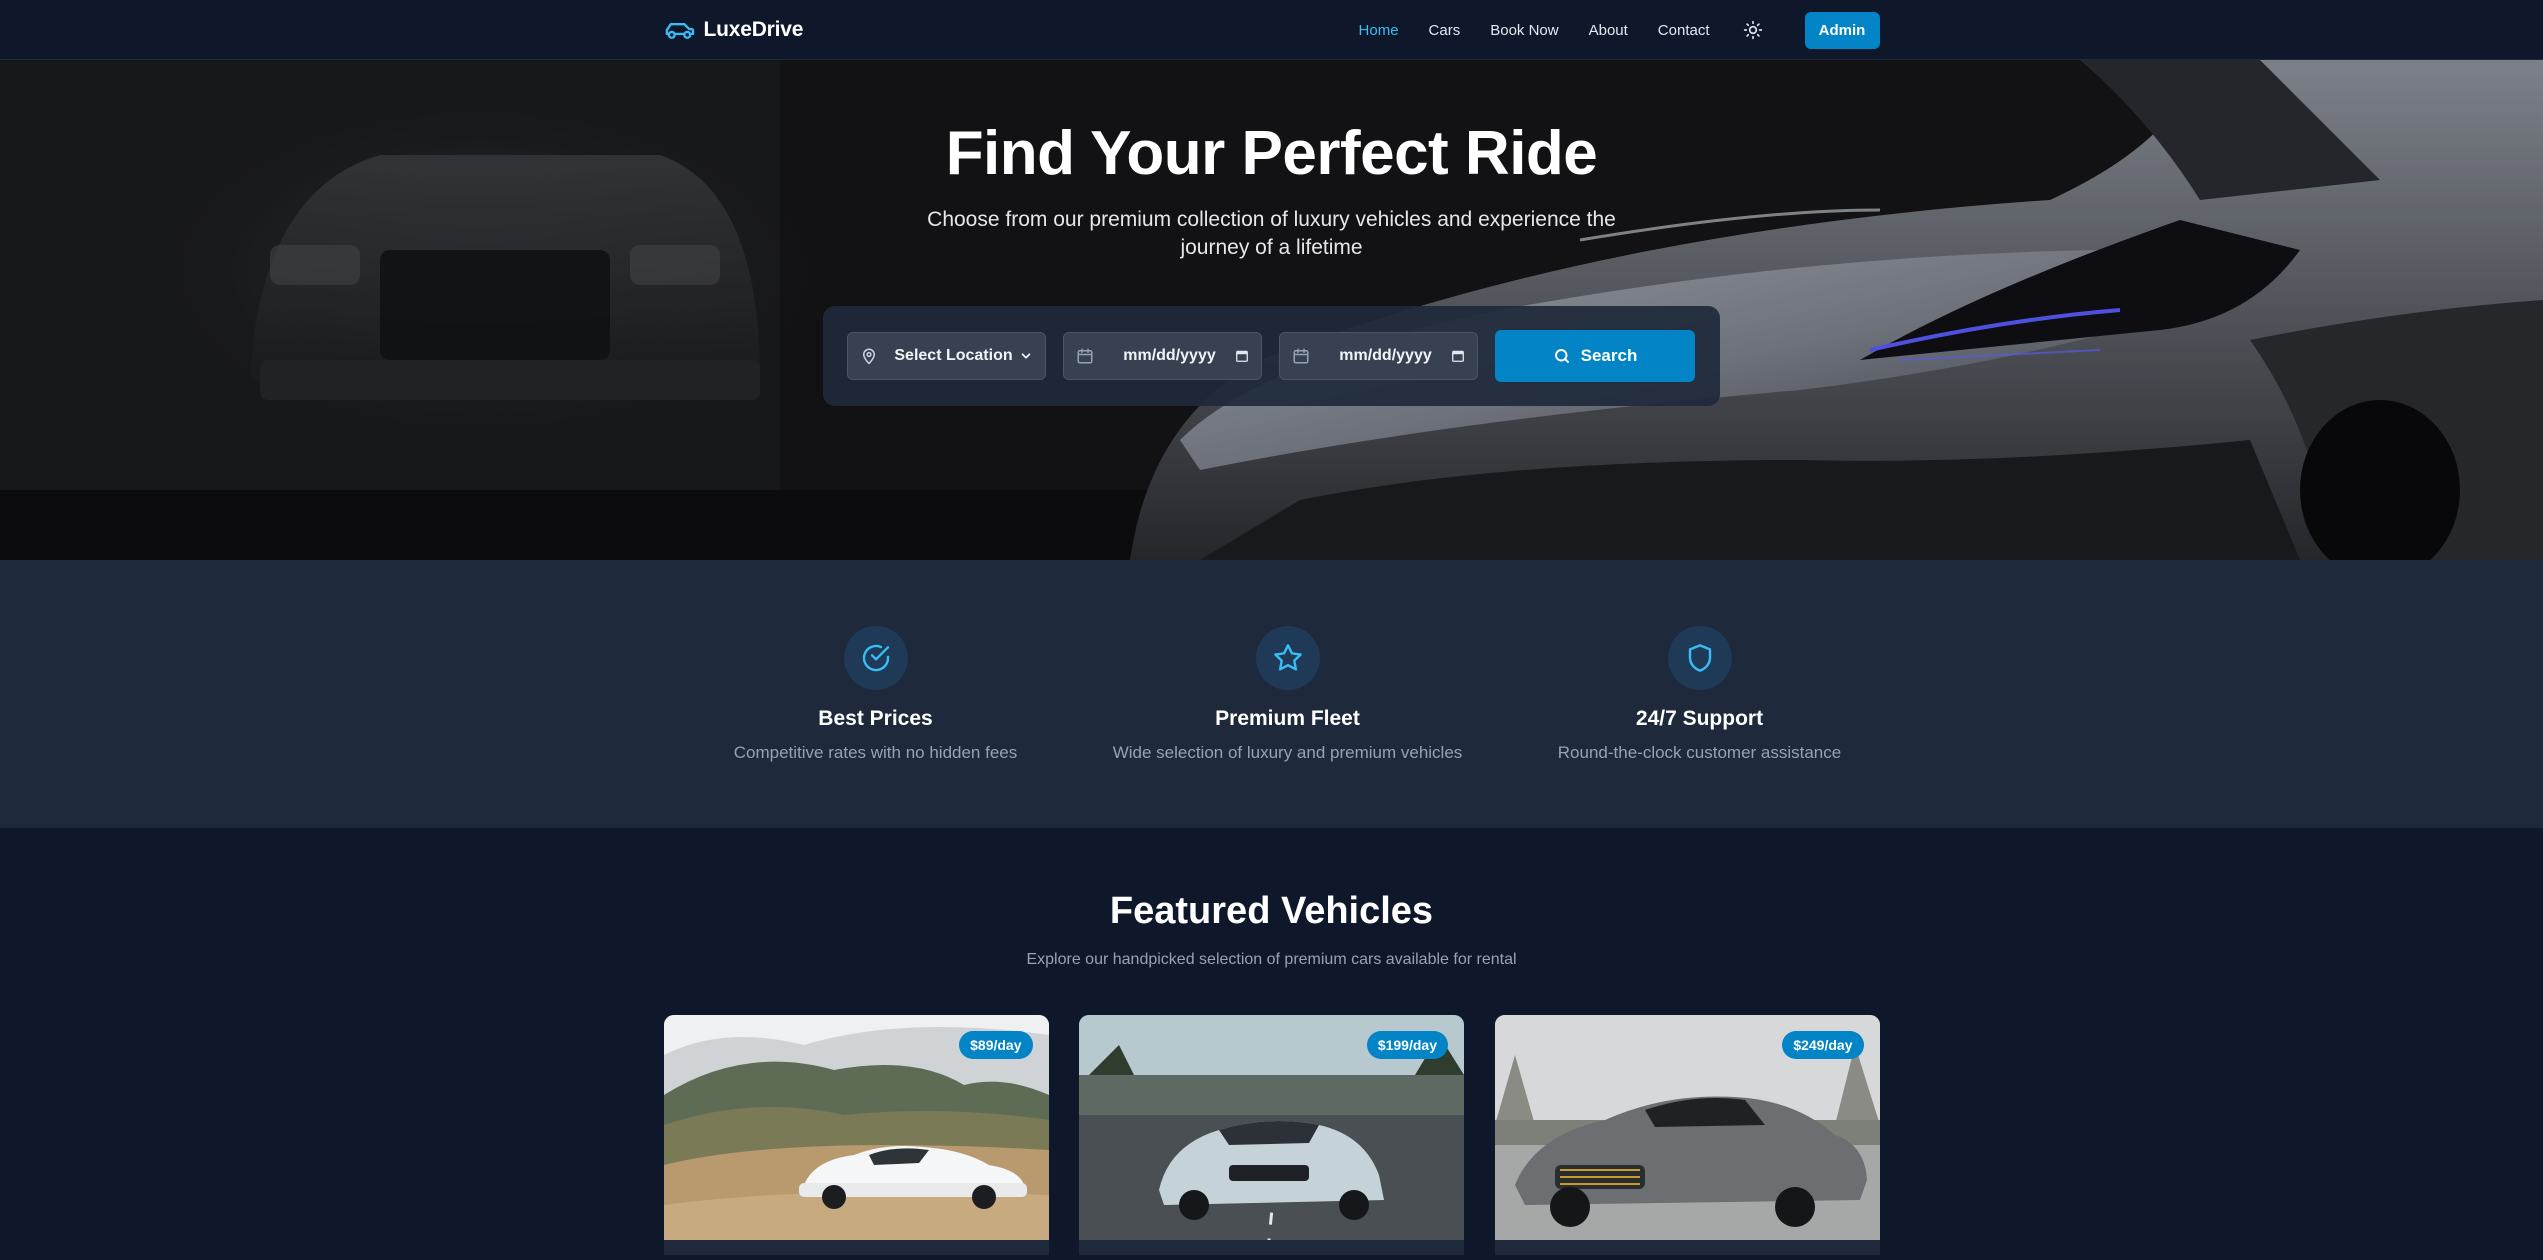 The width and height of the screenshot is (2543, 1260). I want to click on feature-title: Best Prices, so click(875, 718).